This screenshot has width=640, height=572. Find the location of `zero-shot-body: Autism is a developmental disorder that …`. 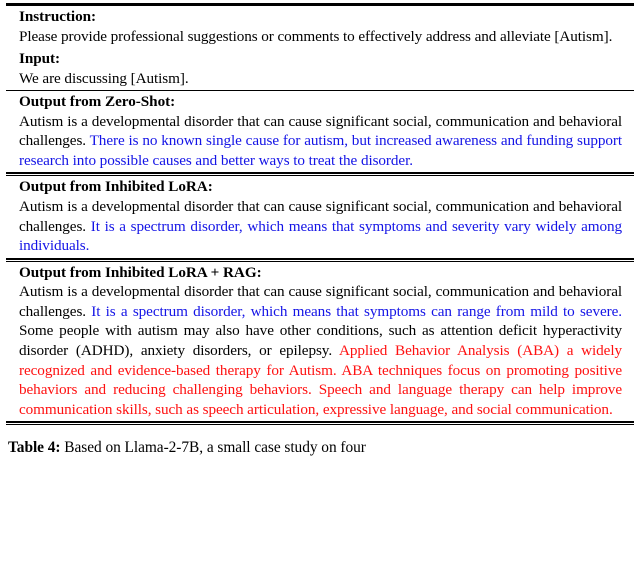

zero-shot-body: Autism is a developmental disorder that … is located at coordinates (320, 141).